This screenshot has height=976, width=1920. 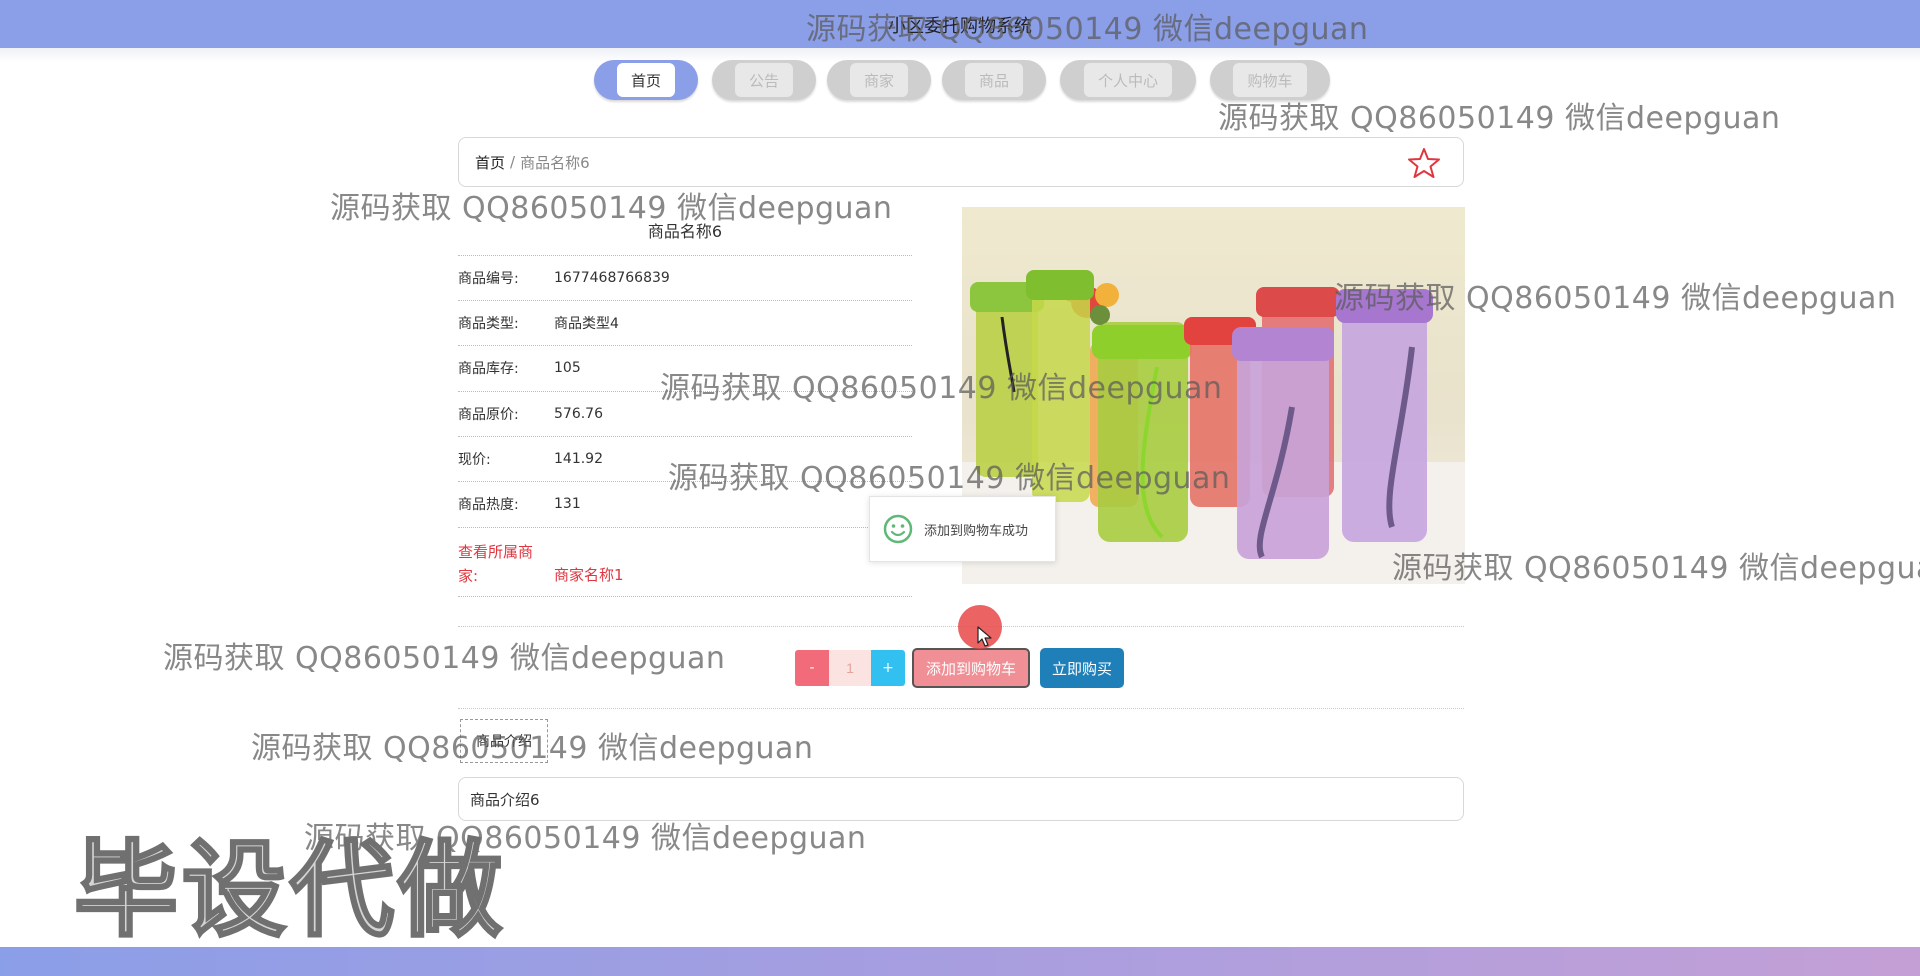 What do you see at coordinates (488, 324) in the screenshot?
I see `detail-label: 商品类型:` at bounding box center [488, 324].